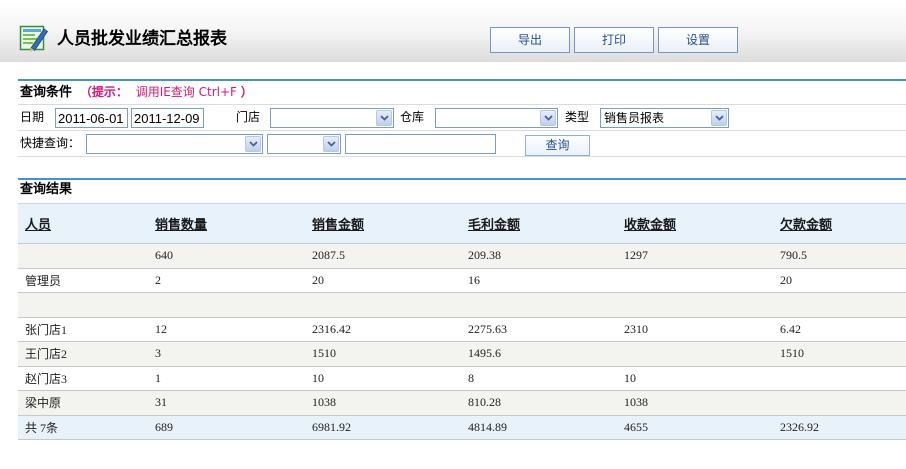  Describe the element at coordinates (698, 40) in the screenshot. I see `settings-button: 设置` at that location.